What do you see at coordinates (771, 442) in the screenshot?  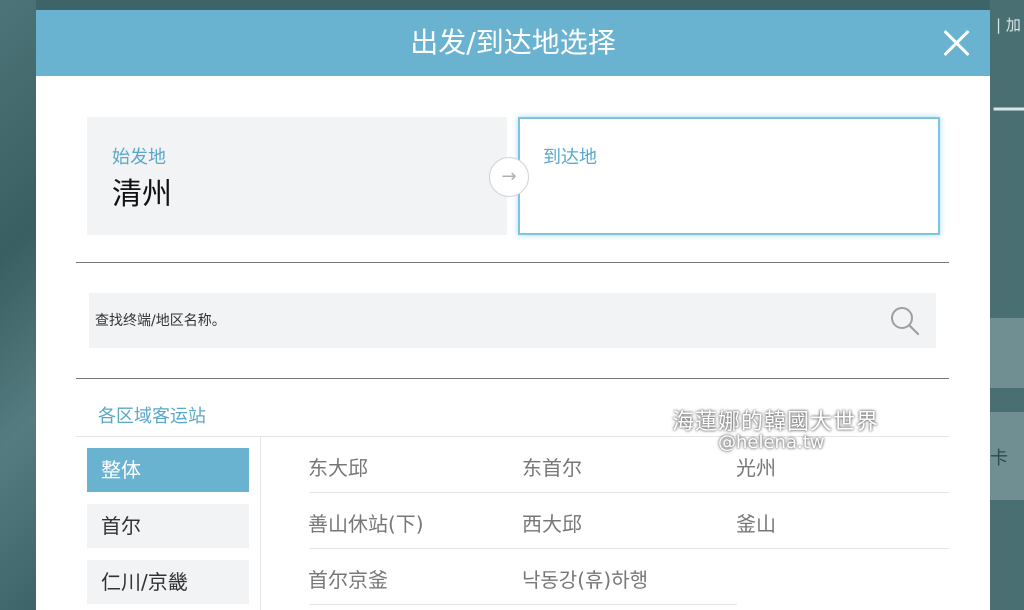 I see `watermark-handle: @helena.tw` at bounding box center [771, 442].